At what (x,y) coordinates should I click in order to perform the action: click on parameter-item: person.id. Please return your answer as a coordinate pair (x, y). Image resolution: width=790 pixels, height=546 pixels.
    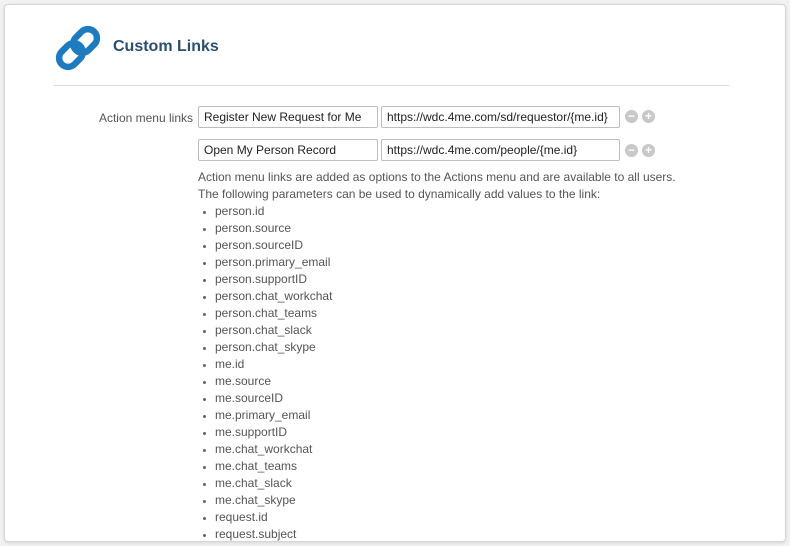
    Looking at the image, I should click on (486, 211).